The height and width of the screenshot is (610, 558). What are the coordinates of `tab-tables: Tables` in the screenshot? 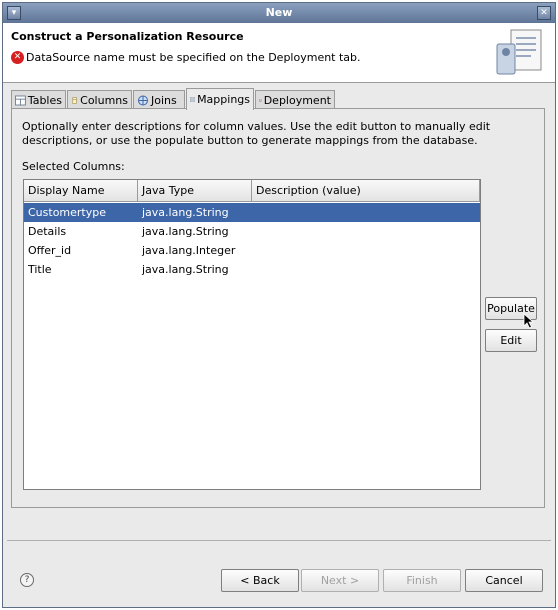 It's located at (38, 99).